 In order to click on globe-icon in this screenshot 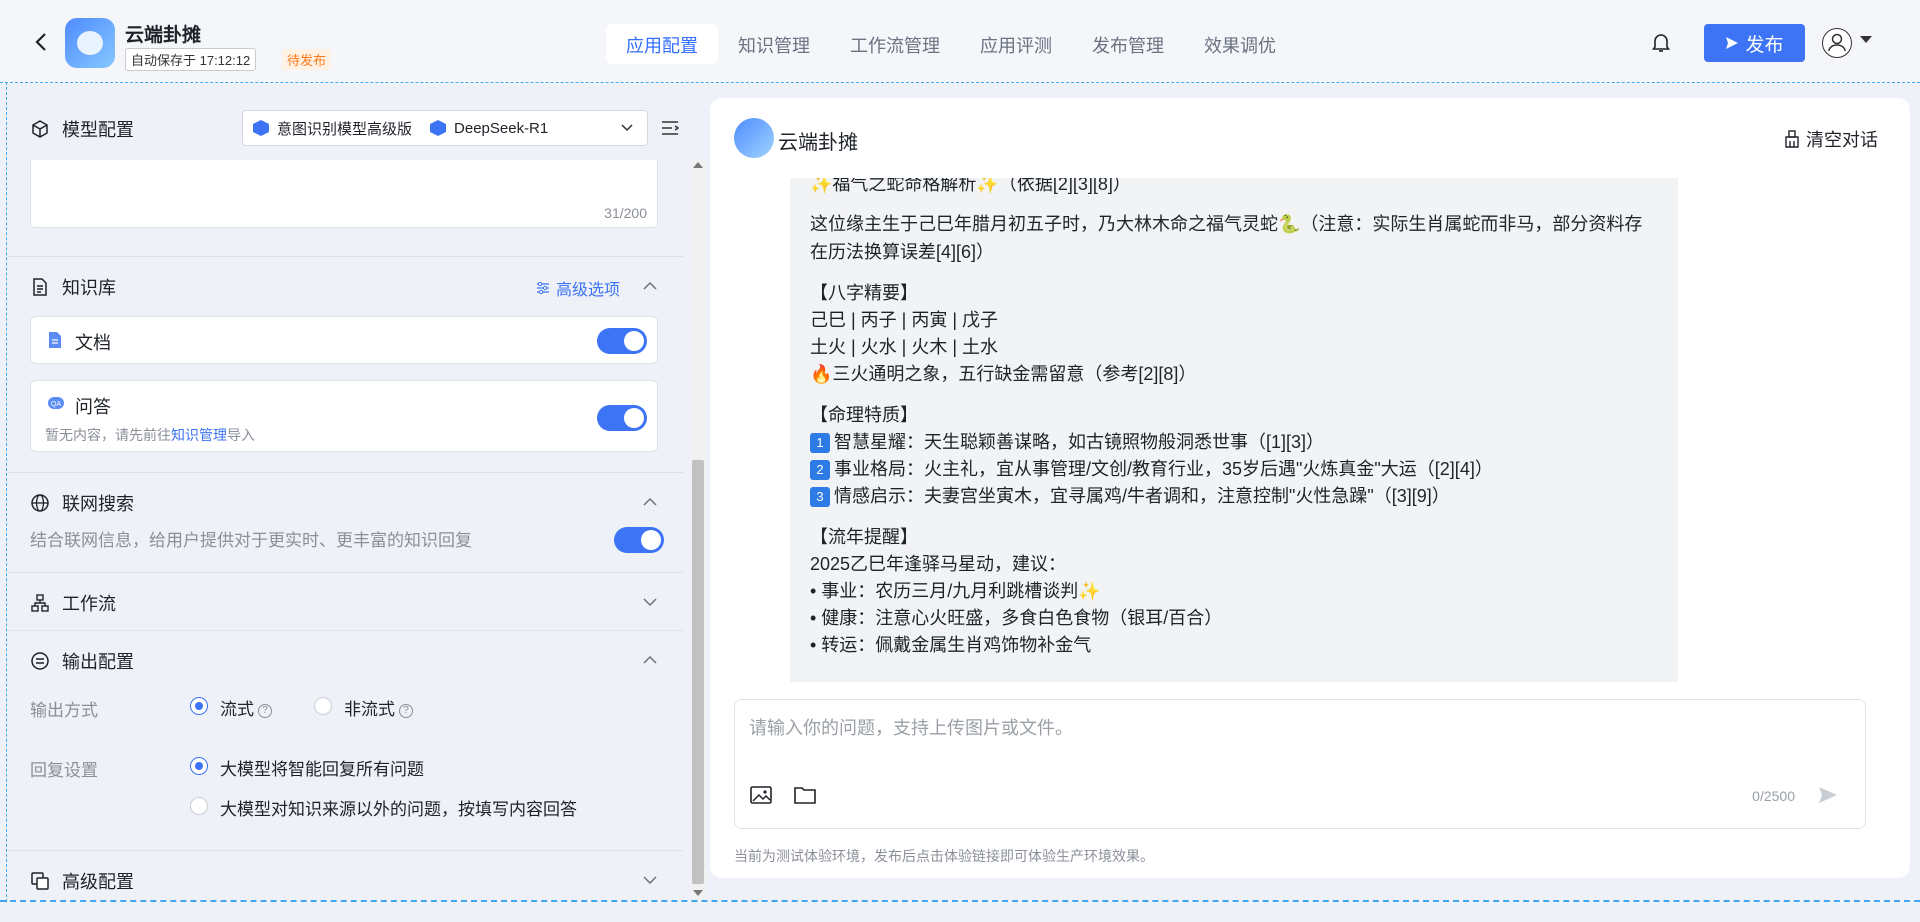, I will do `click(40, 503)`.